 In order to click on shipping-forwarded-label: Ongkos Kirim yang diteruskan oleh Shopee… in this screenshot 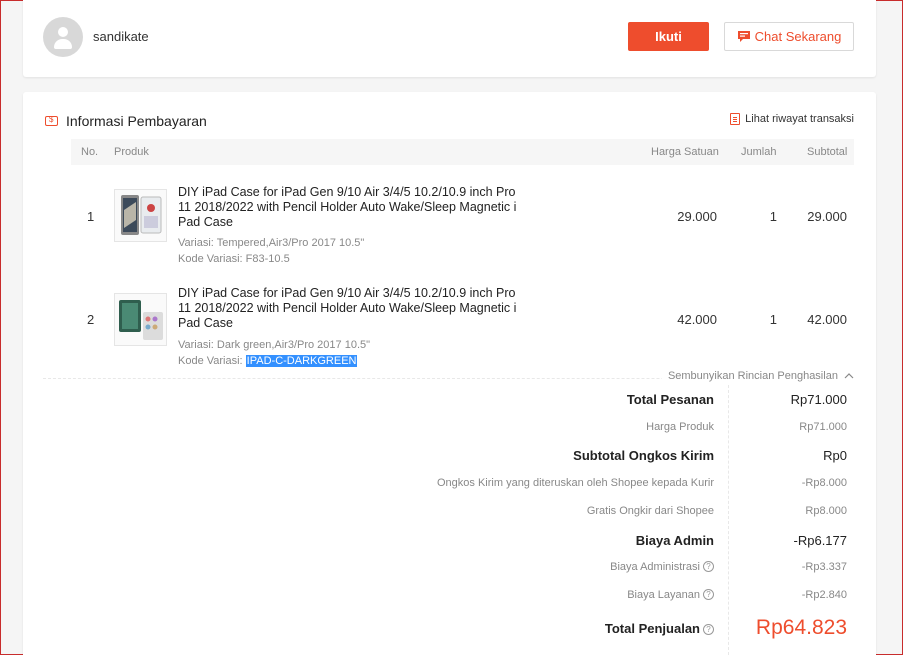, I will do `click(575, 483)`.